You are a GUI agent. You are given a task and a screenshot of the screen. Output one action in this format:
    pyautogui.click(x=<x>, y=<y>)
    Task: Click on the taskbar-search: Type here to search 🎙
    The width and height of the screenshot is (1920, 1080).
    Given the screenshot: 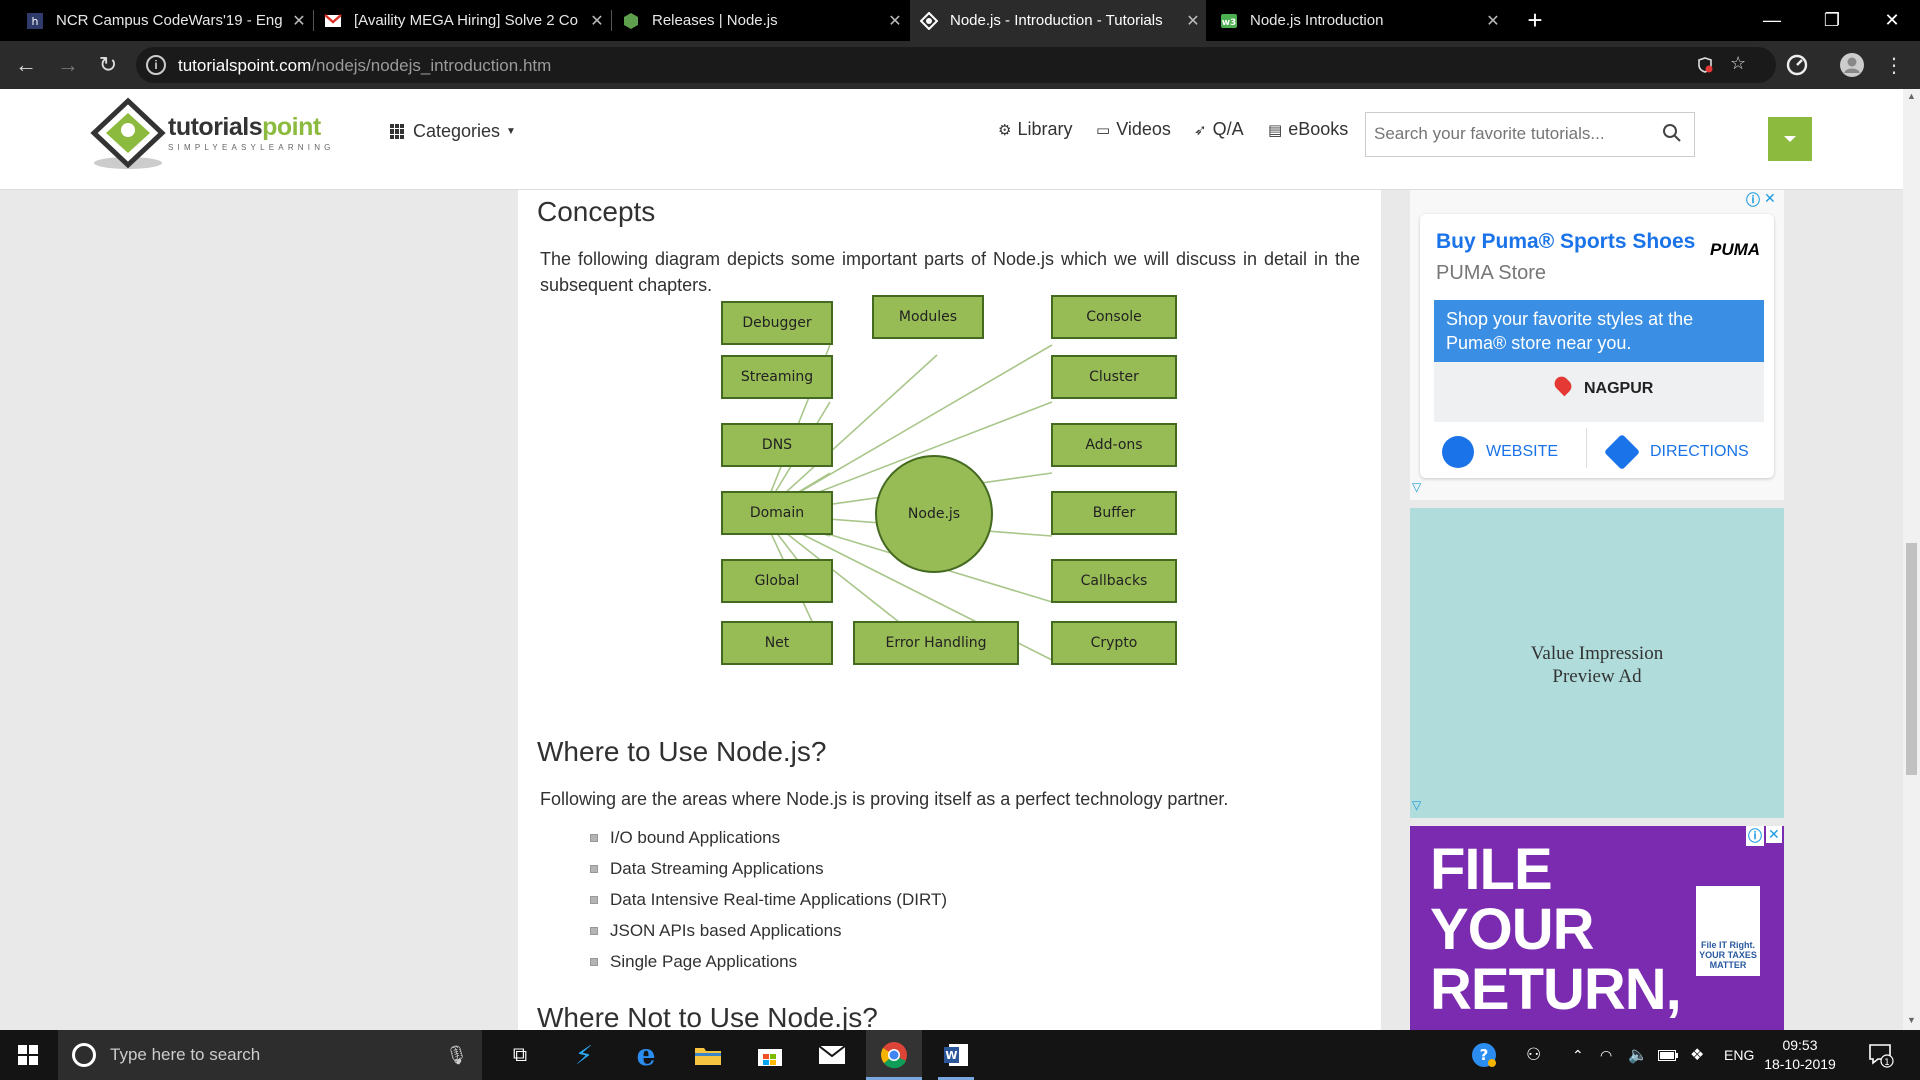 What is the action you would take?
    pyautogui.click(x=270, y=1055)
    